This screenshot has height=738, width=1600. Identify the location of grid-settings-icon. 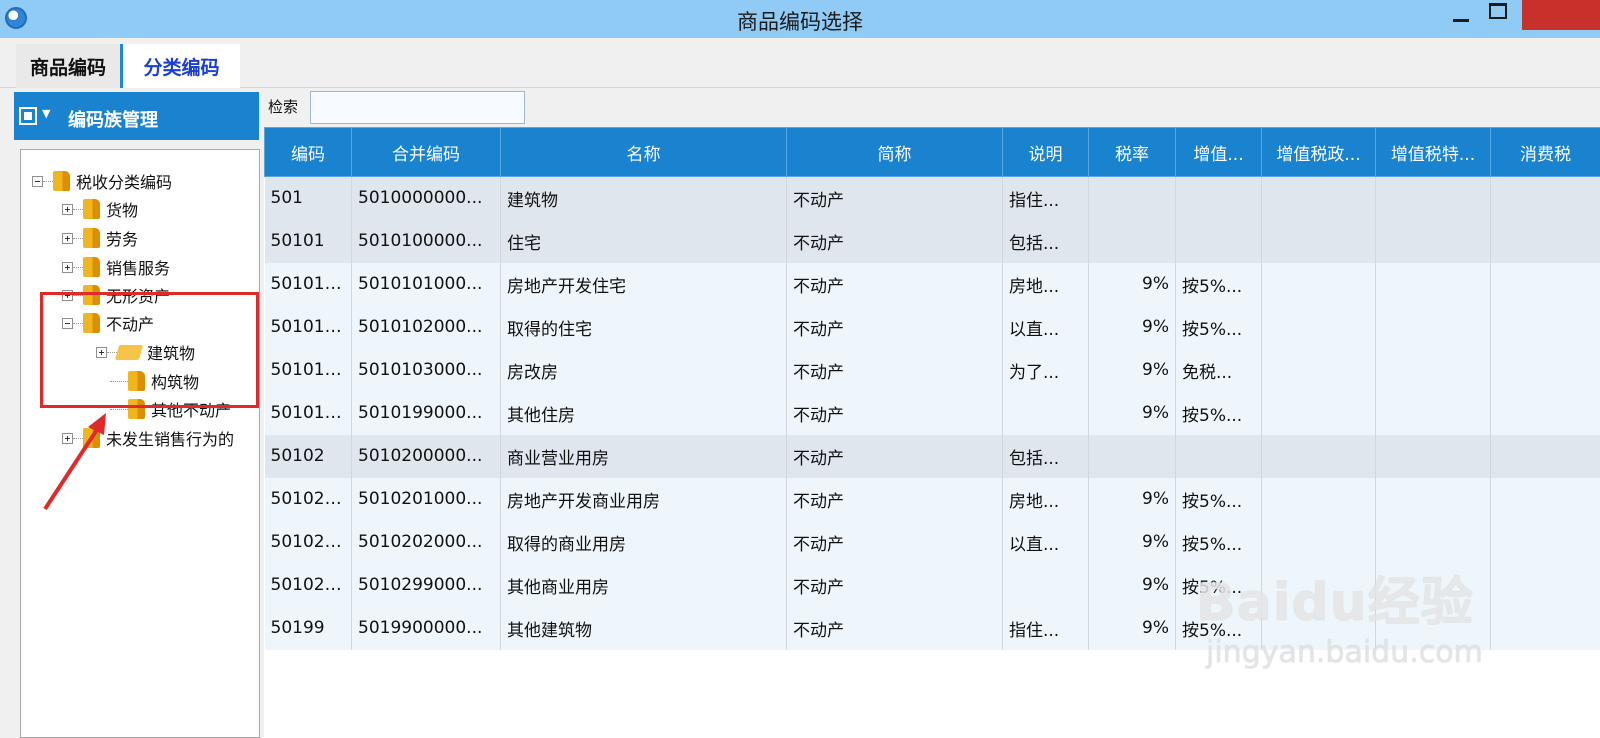
(28, 116).